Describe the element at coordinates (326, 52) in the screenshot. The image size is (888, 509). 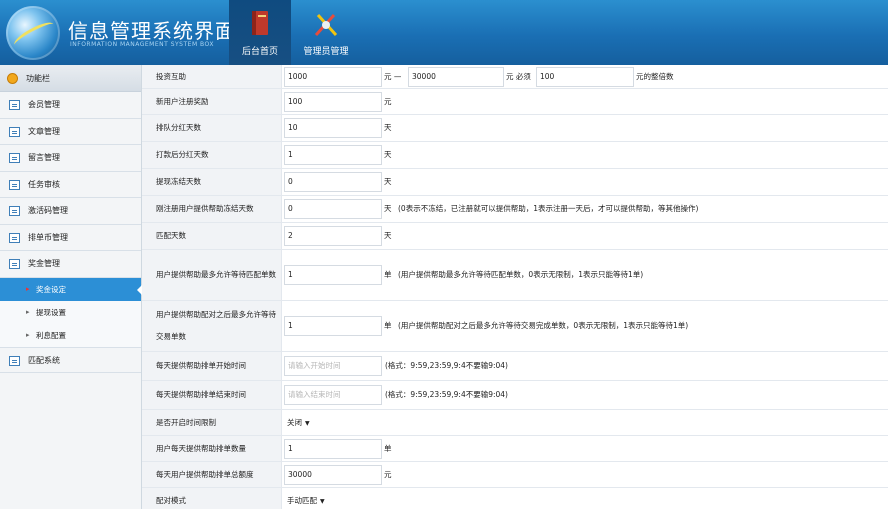
I see `nav-admin-label: 管理员管理` at that location.